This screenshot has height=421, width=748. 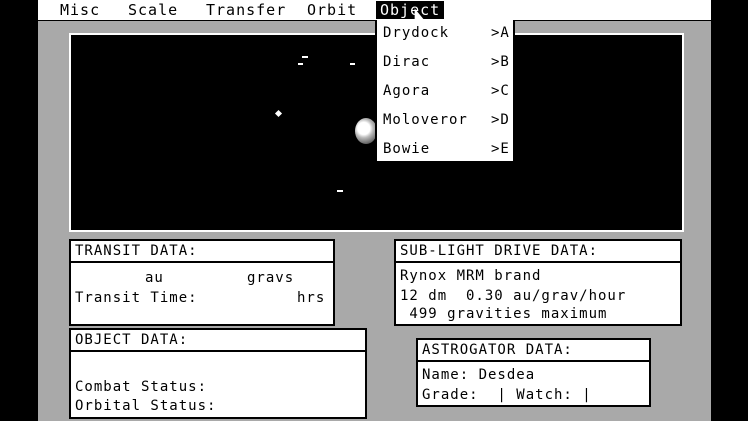 What do you see at coordinates (218, 341) in the screenshot?
I see `panel-title: OBJECT DATA:` at bounding box center [218, 341].